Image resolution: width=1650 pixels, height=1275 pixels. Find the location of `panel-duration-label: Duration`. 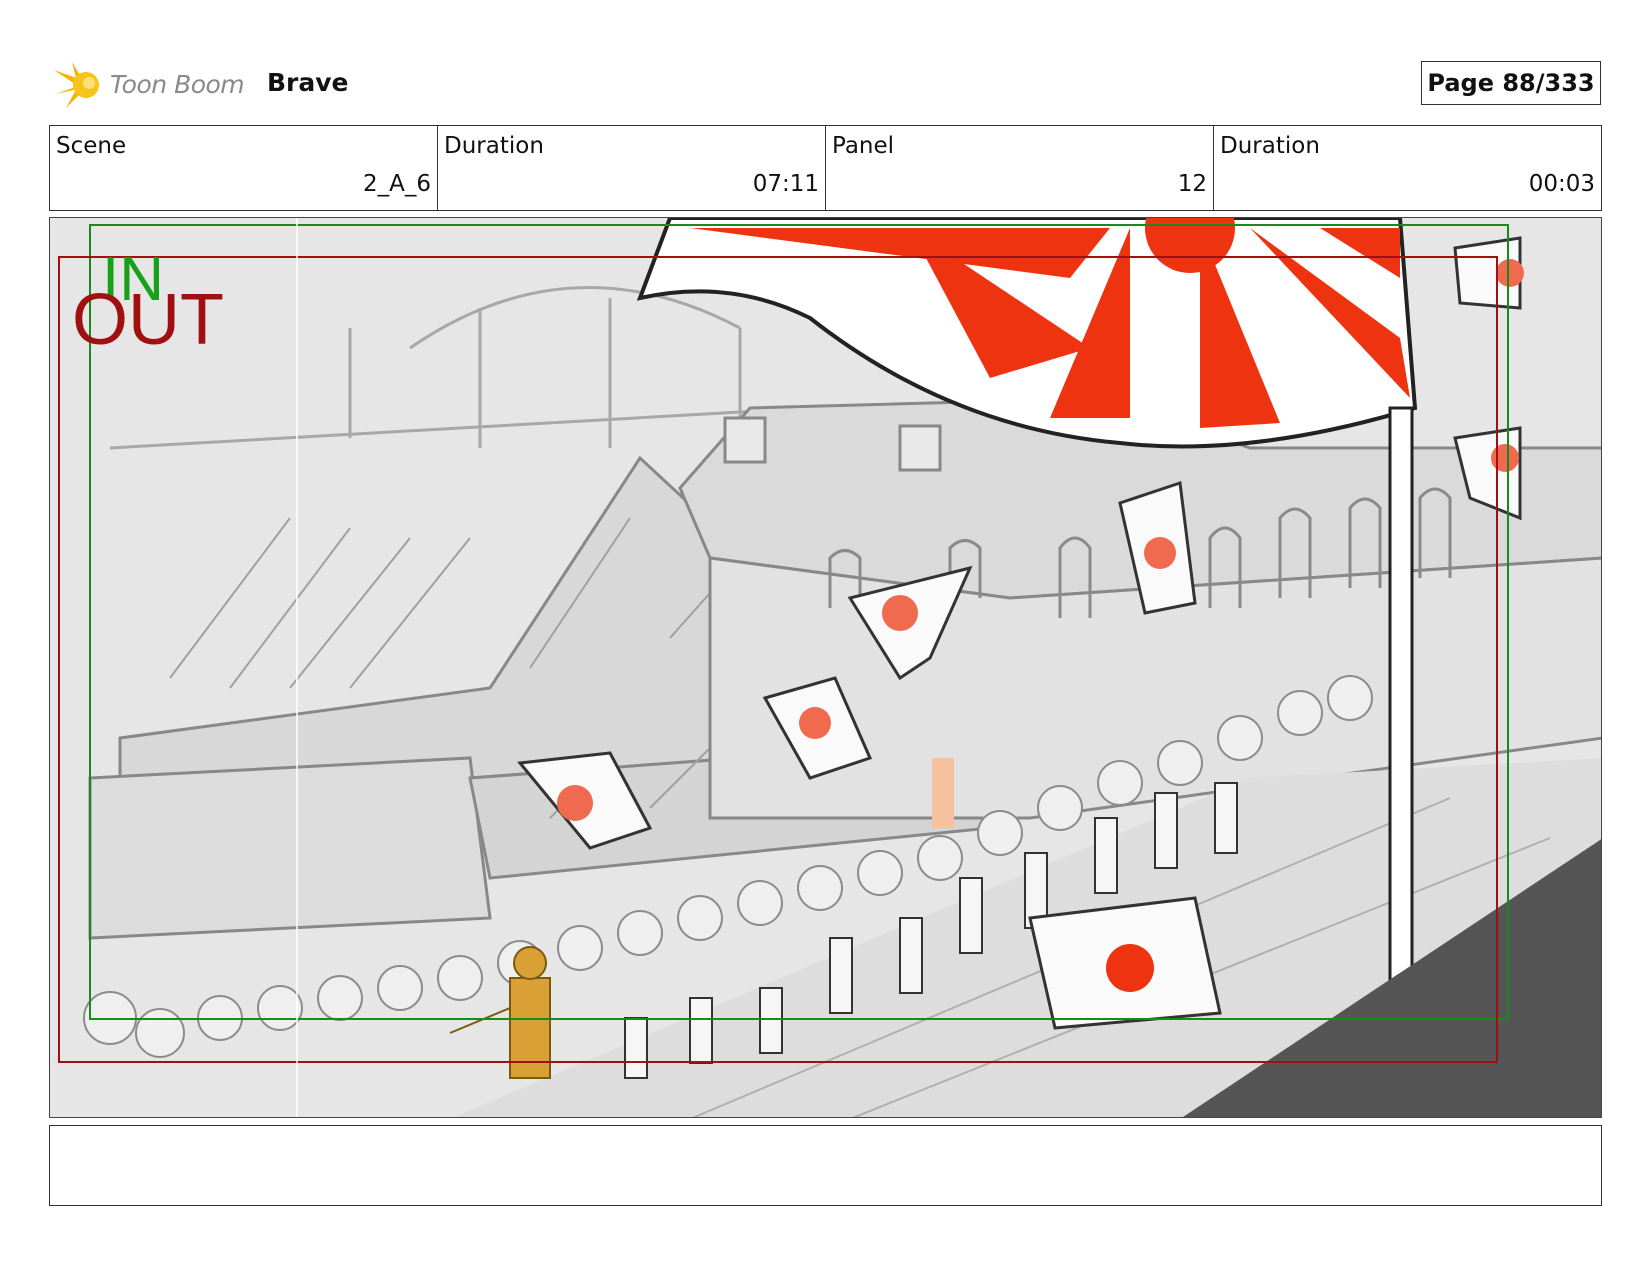

panel-duration-label: Duration is located at coordinates (1270, 146).